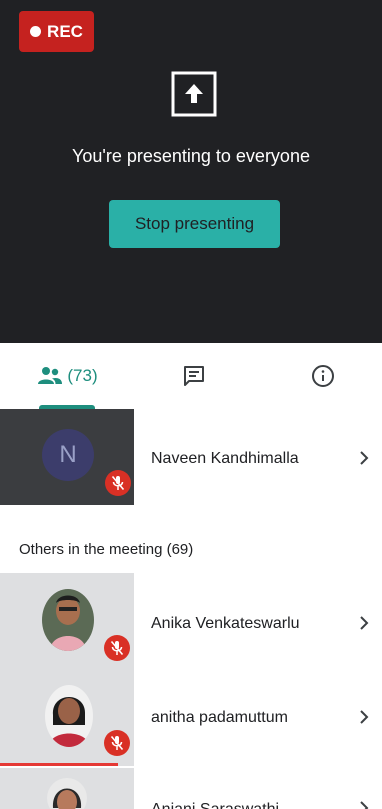 The image size is (382, 809). I want to click on chat-icon, so click(194, 376).